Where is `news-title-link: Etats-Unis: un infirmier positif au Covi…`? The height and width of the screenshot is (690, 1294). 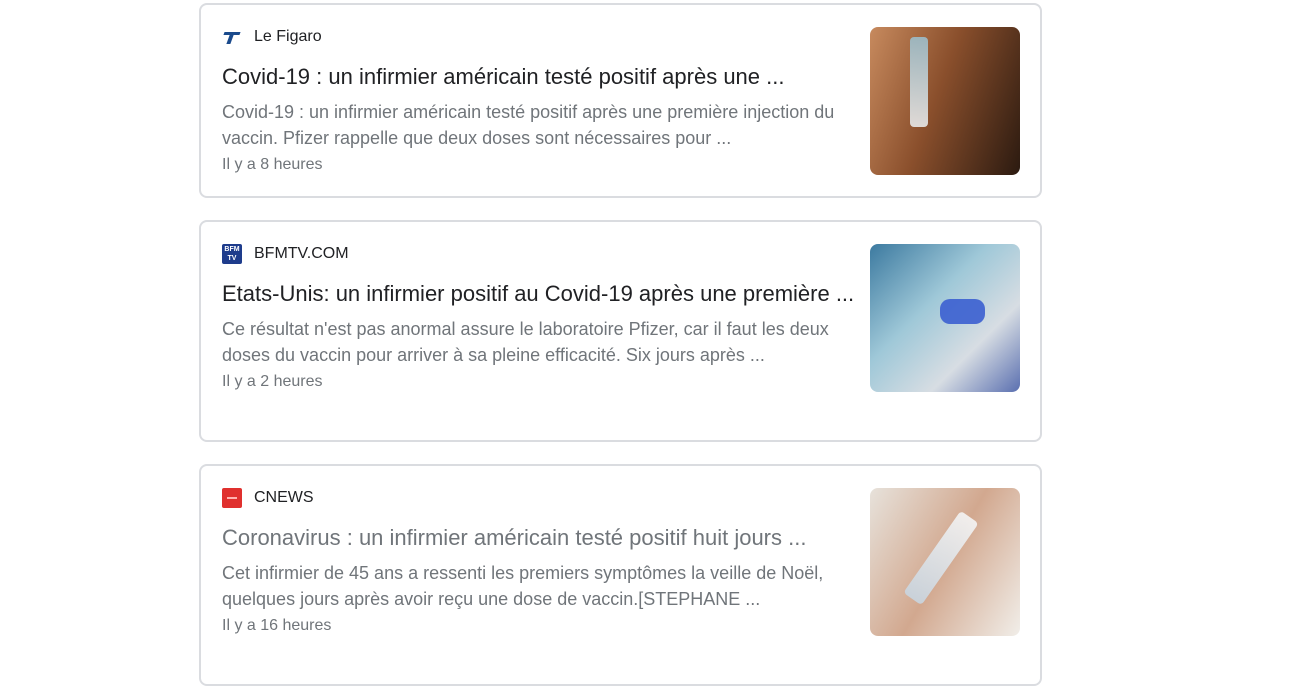 news-title-link: Etats-Unis: un infirmier positif au Covi… is located at coordinates (539, 294).